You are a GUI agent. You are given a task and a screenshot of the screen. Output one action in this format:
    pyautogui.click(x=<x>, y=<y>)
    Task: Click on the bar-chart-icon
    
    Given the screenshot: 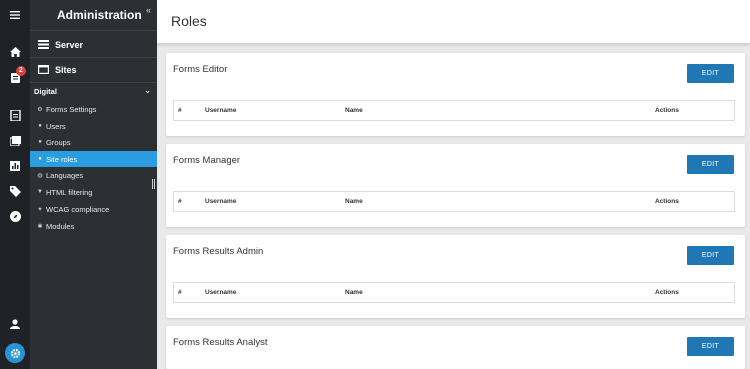 What is the action you would take?
    pyautogui.click(x=15, y=166)
    